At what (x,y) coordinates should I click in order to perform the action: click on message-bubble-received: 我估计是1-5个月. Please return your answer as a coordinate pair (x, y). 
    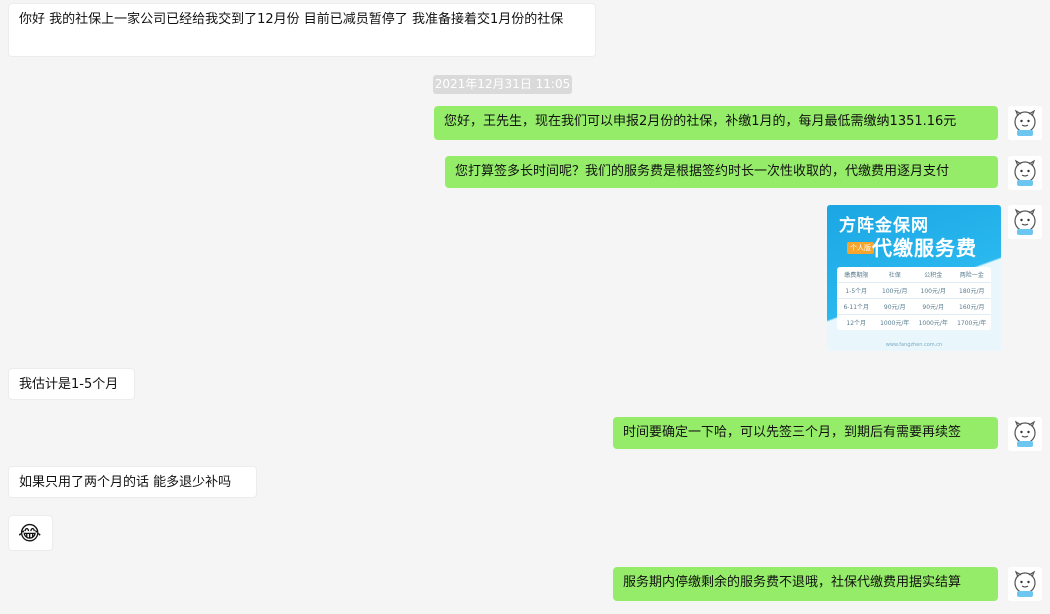
    Looking at the image, I should click on (71, 384).